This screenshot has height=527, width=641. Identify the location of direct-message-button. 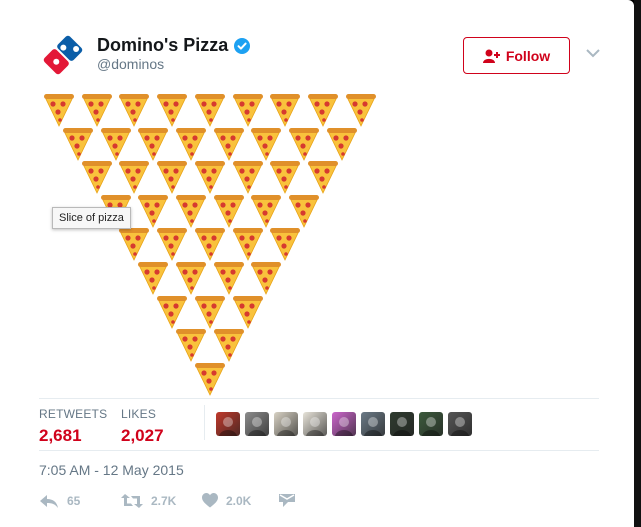
(287, 501).